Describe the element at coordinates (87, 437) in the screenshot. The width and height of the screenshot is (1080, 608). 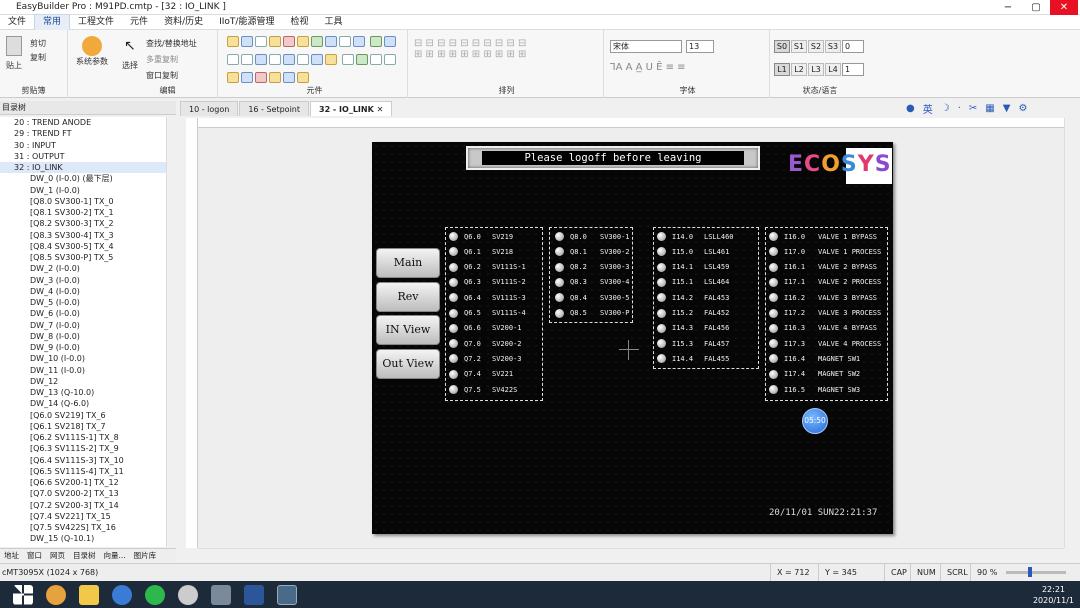
I see `tree-item: [Q6.2 SV111S-1] TX_8` at that location.